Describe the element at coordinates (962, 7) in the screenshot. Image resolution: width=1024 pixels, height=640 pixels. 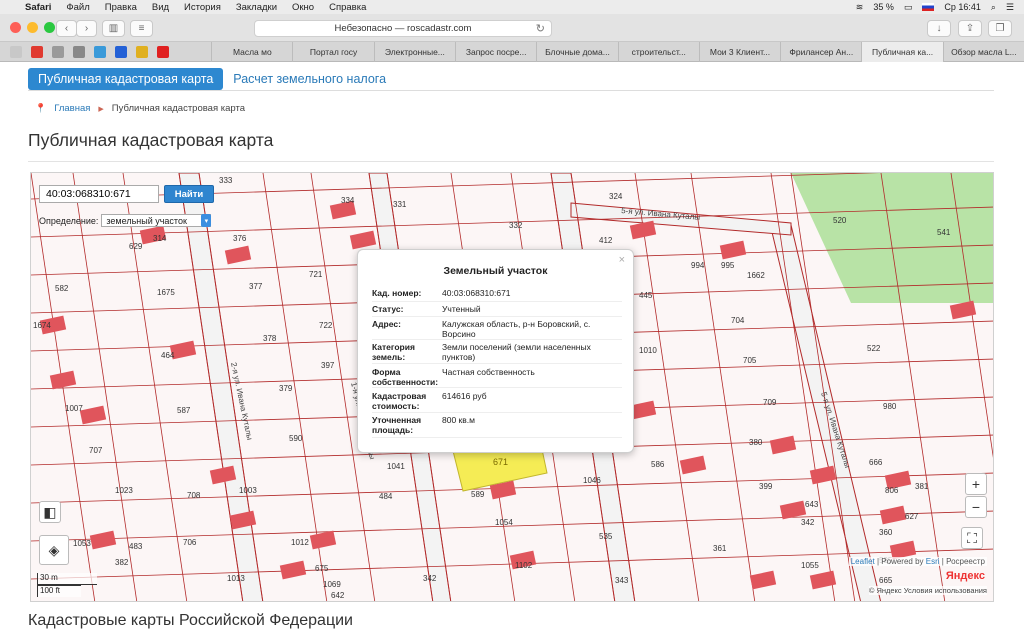
I see `clock-text: Ср 16:41` at that location.